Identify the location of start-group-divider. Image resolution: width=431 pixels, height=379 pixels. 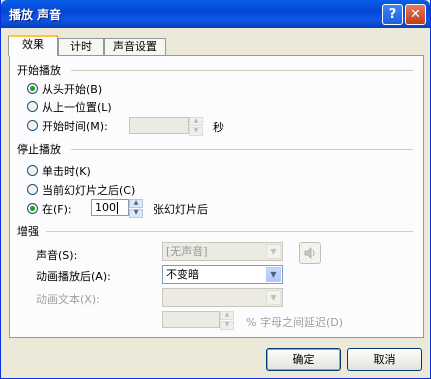
(242, 70).